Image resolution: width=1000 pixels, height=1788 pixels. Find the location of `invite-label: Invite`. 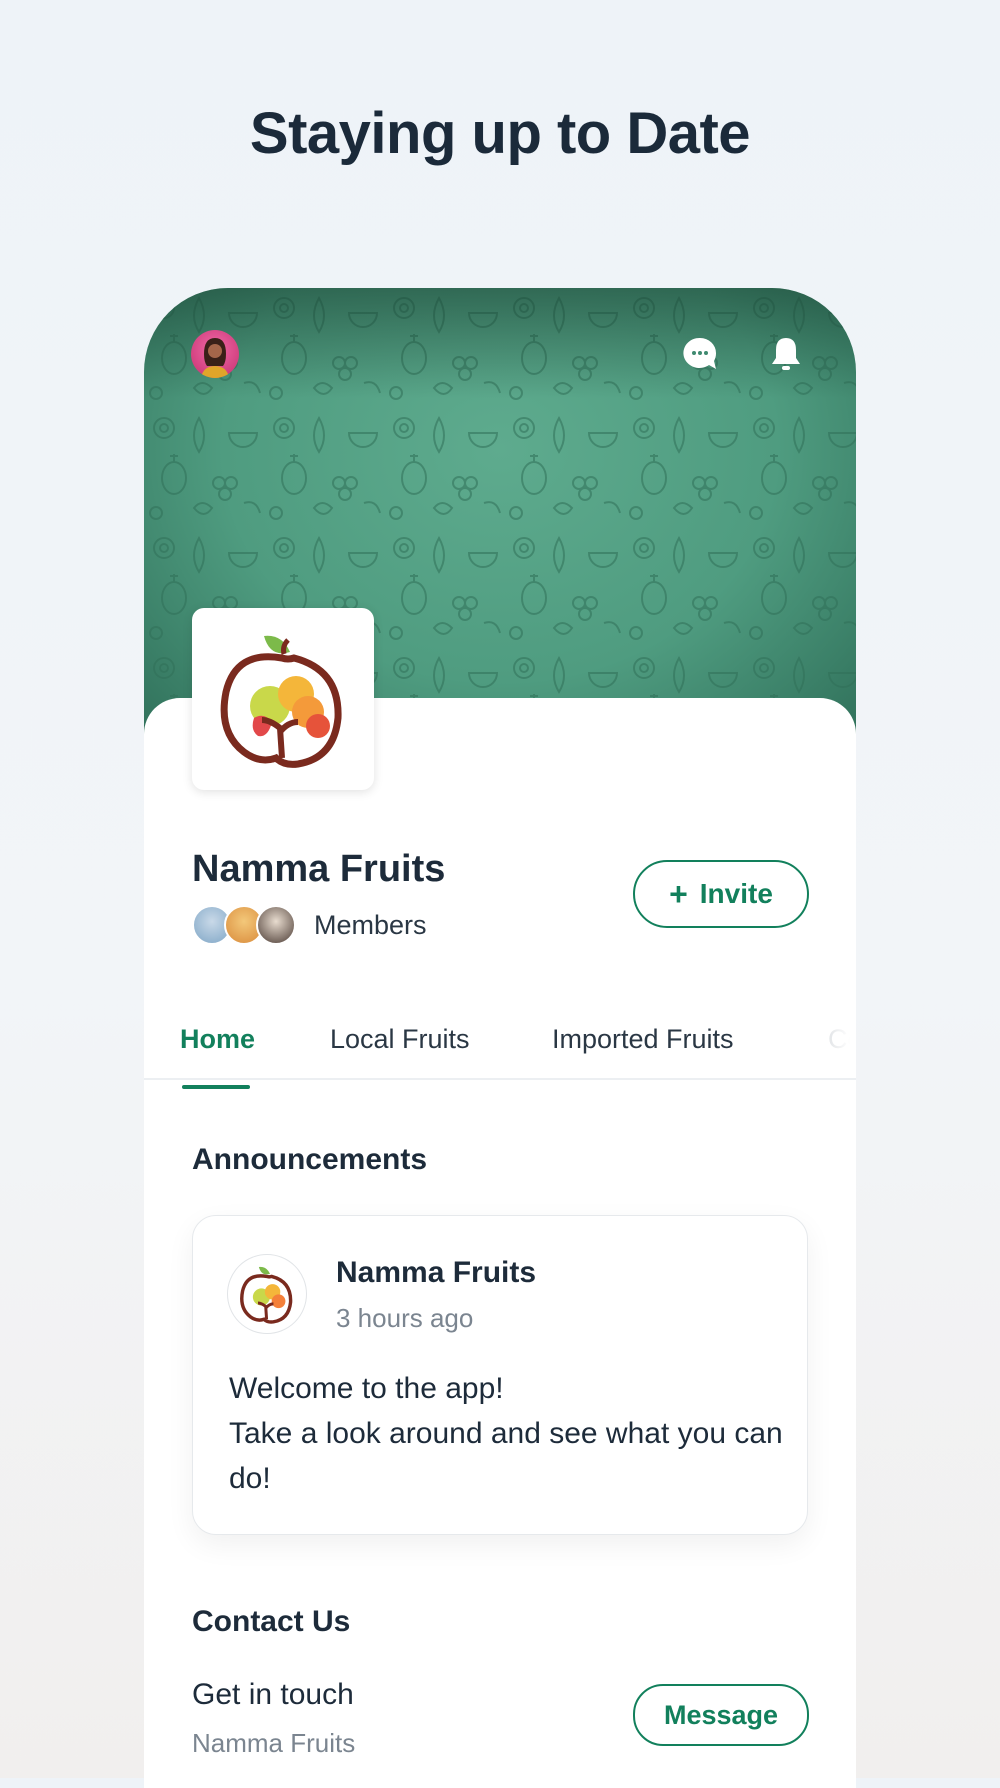

invite-label: Invite is located at coordinates (736, 893).